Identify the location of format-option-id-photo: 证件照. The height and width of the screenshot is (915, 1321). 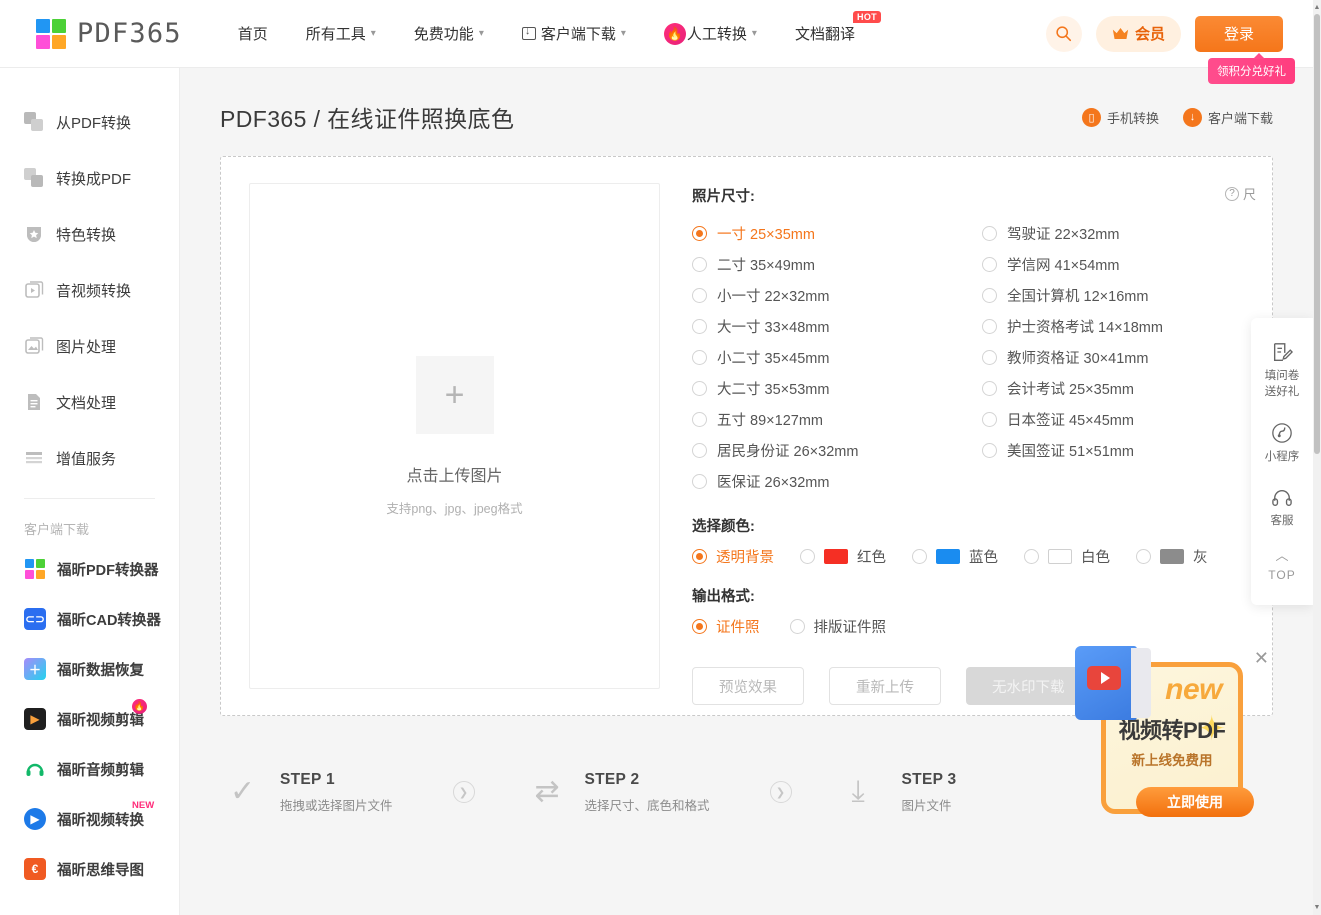
(726, 626).